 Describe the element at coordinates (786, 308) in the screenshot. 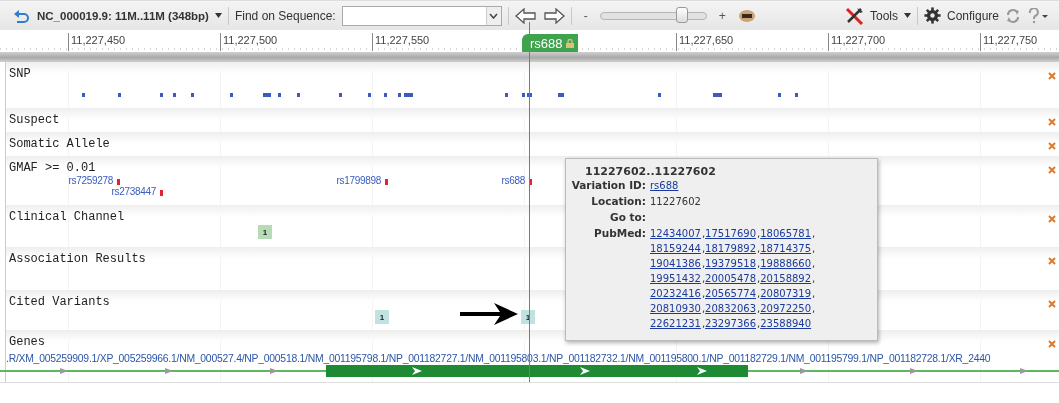

I see `pubmed-link: 20972250` at that location.